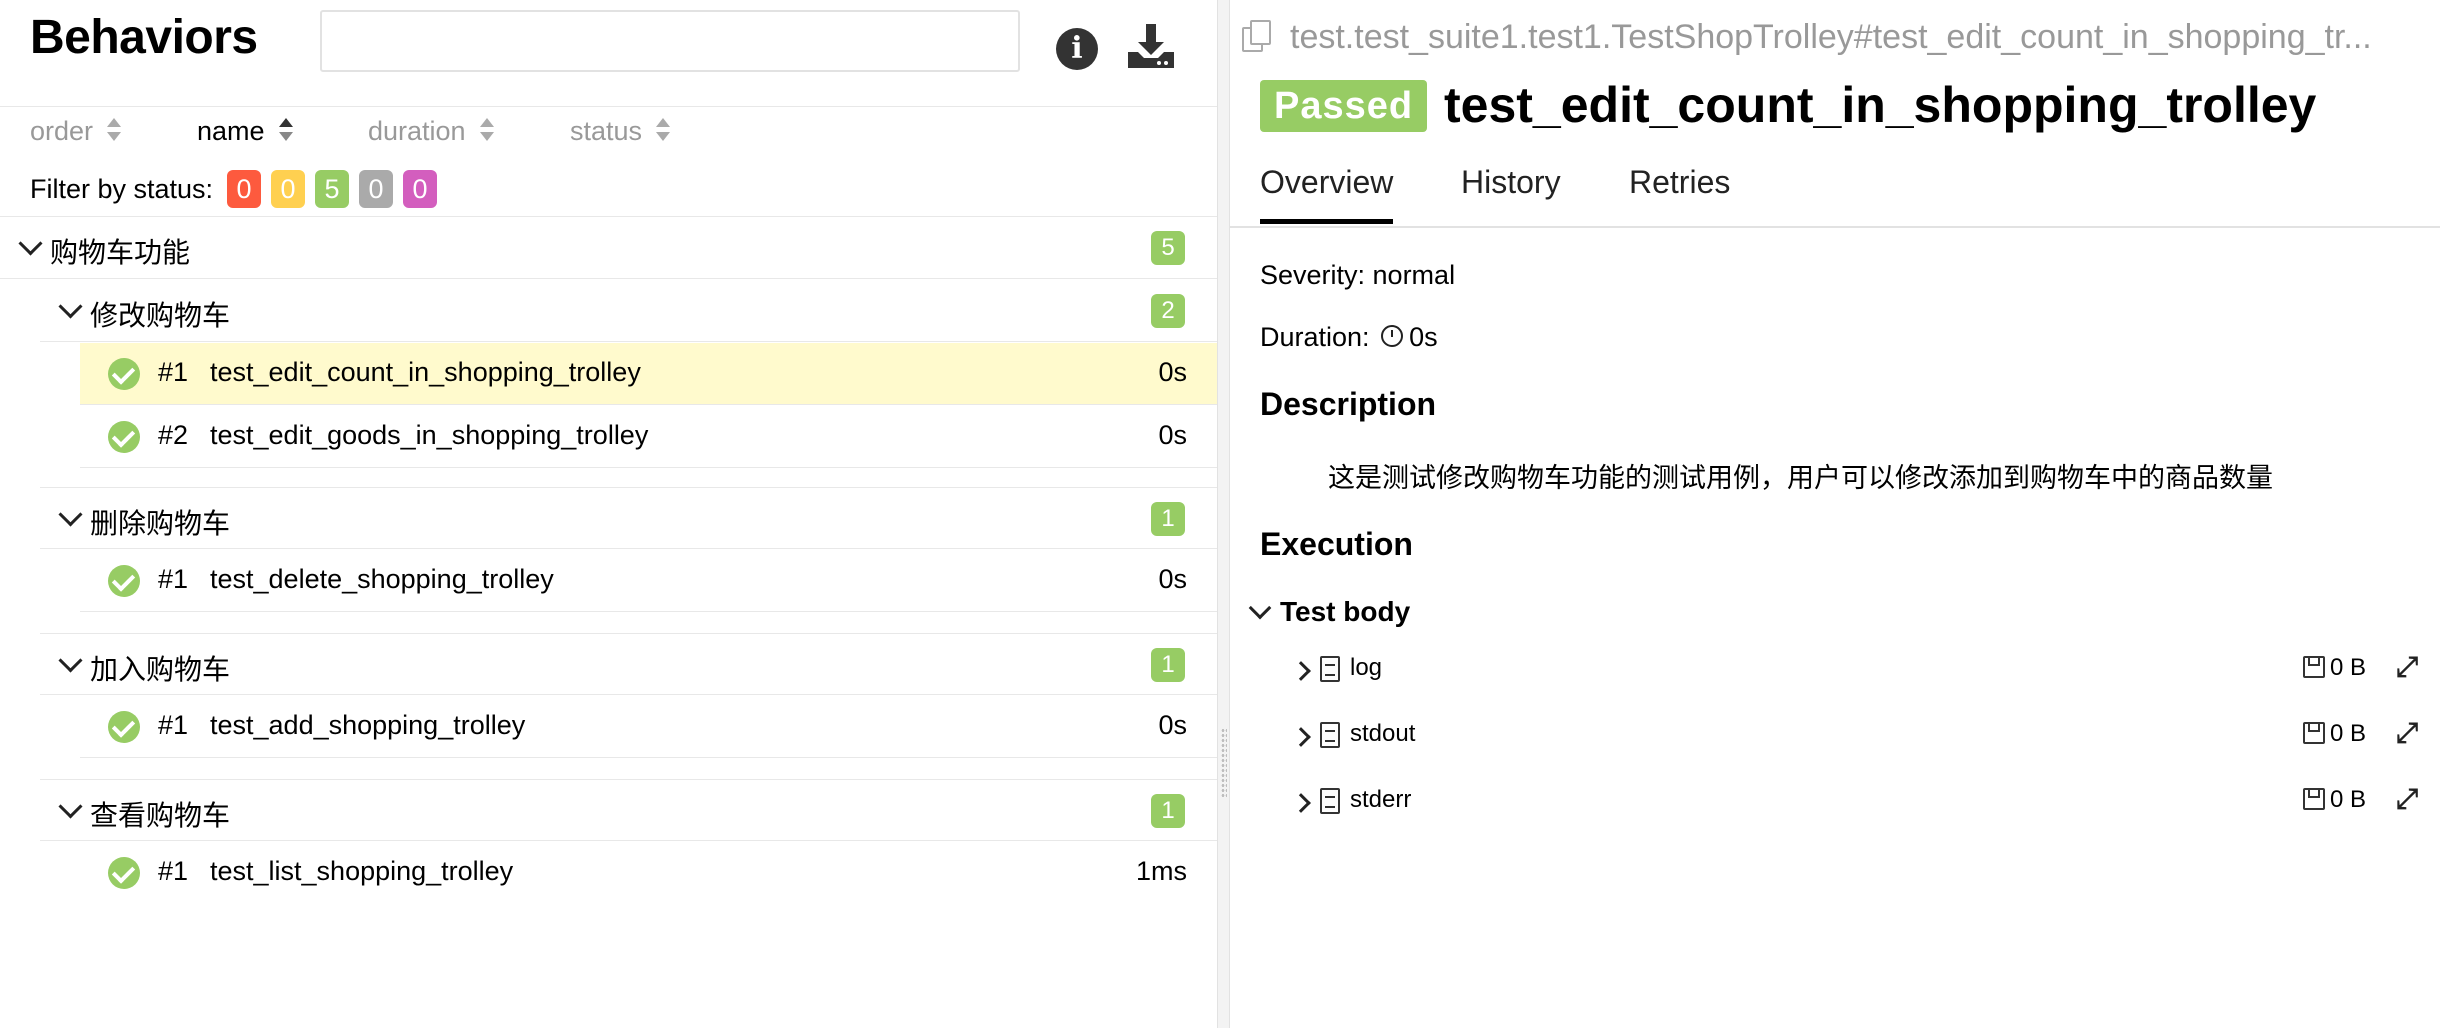  Describe the element at coordinates (1348, 404) in the screenshot. I see `description-heading: Description` at that location.